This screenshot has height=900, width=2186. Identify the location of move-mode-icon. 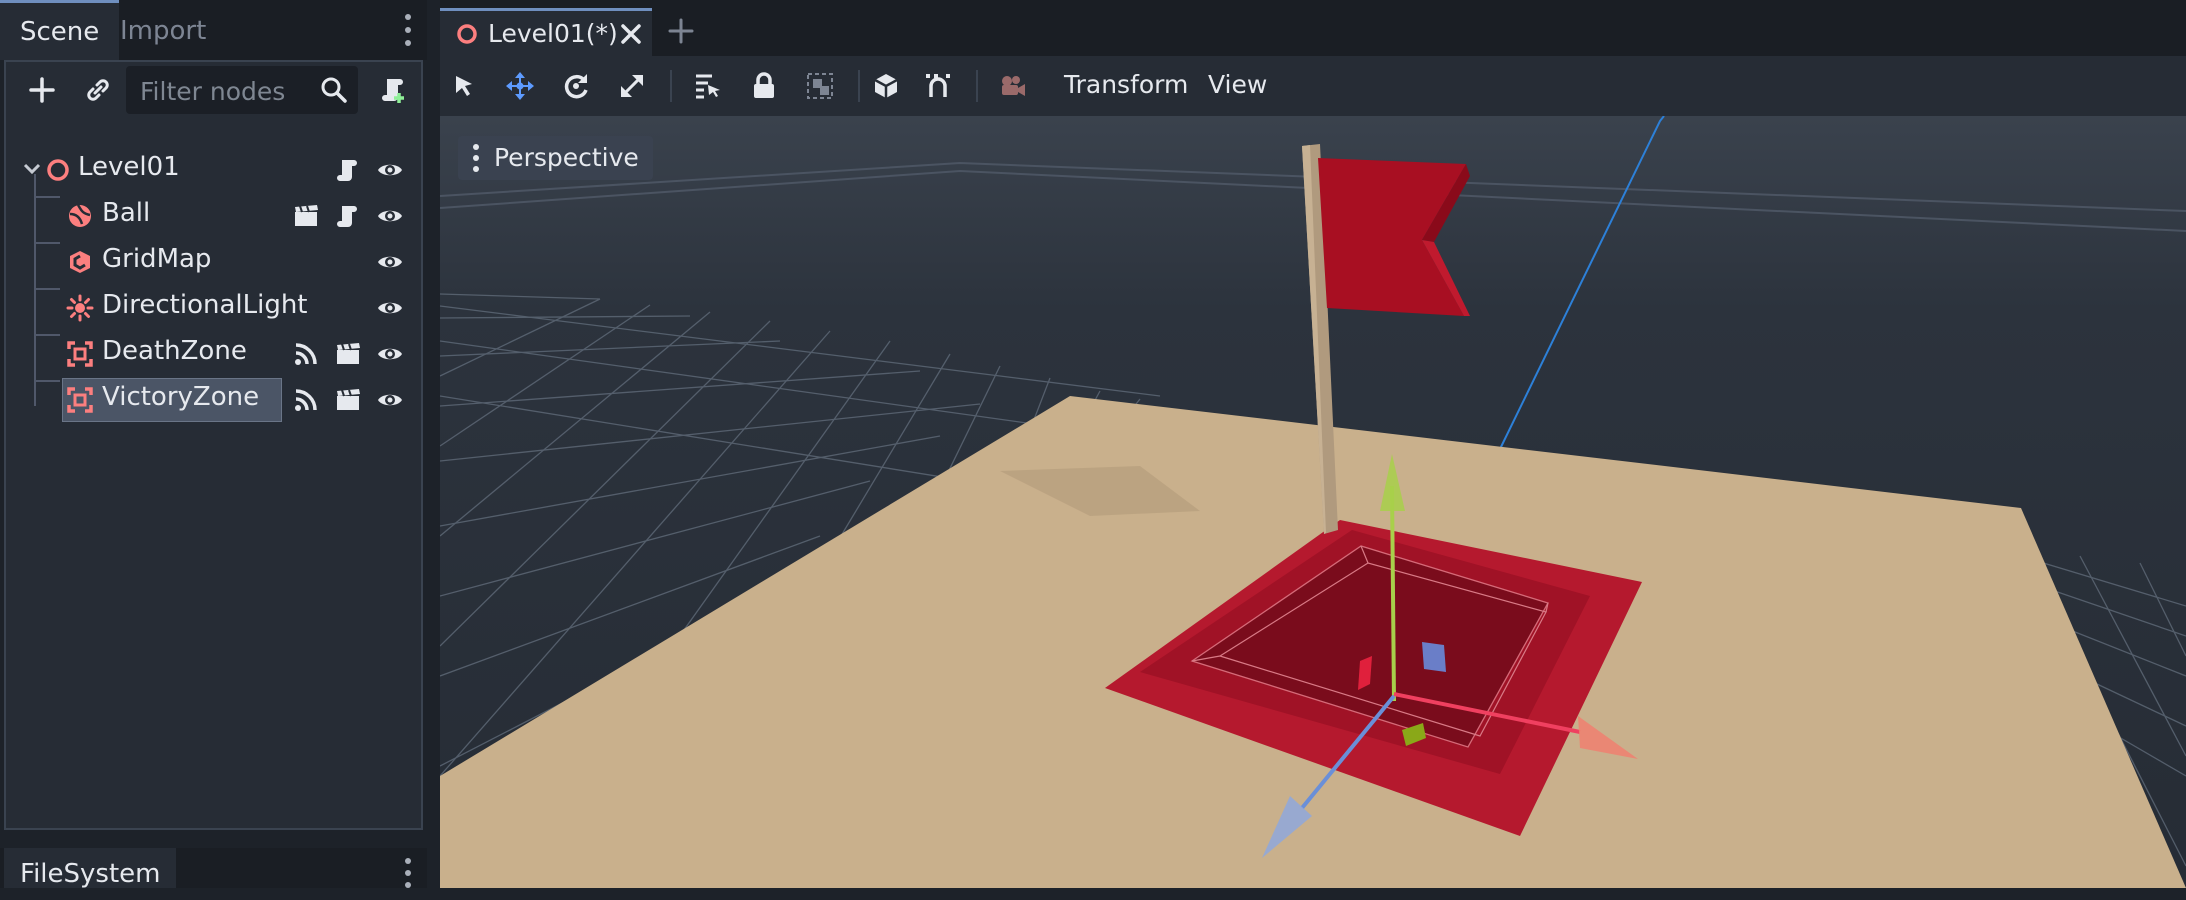
(520, 86).